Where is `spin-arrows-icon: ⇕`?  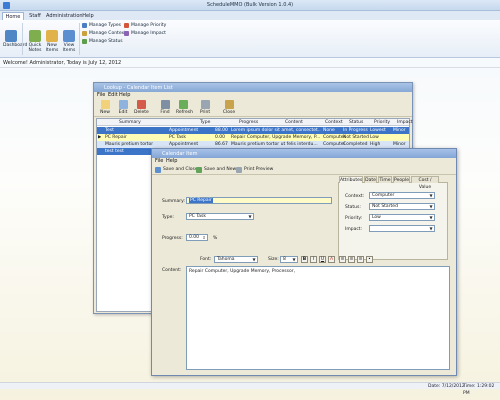 spin-arrows-icon: ⇕ is located at coordinates (204, 237).